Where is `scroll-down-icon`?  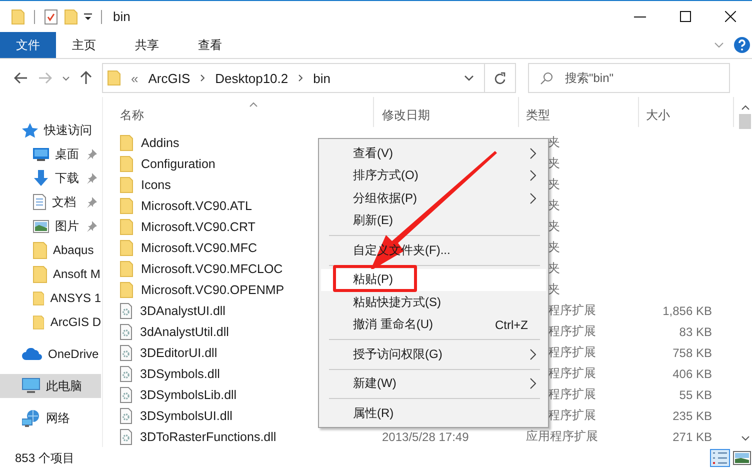
scroll-down-icon is located at coordinates (745, 438).